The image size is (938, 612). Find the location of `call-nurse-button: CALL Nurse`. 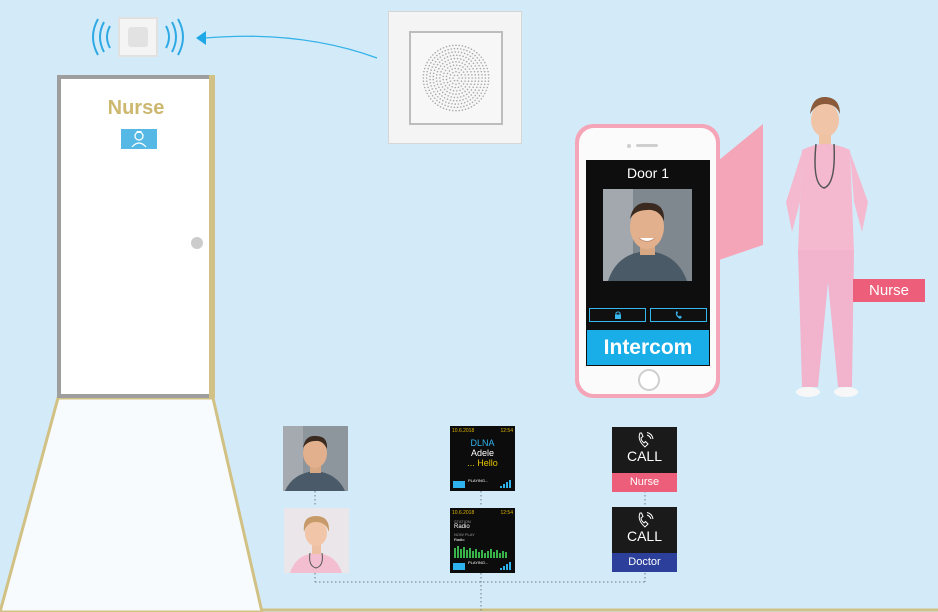

call-nurse-button: CALL Nurse is located at coordinates (644, 459).